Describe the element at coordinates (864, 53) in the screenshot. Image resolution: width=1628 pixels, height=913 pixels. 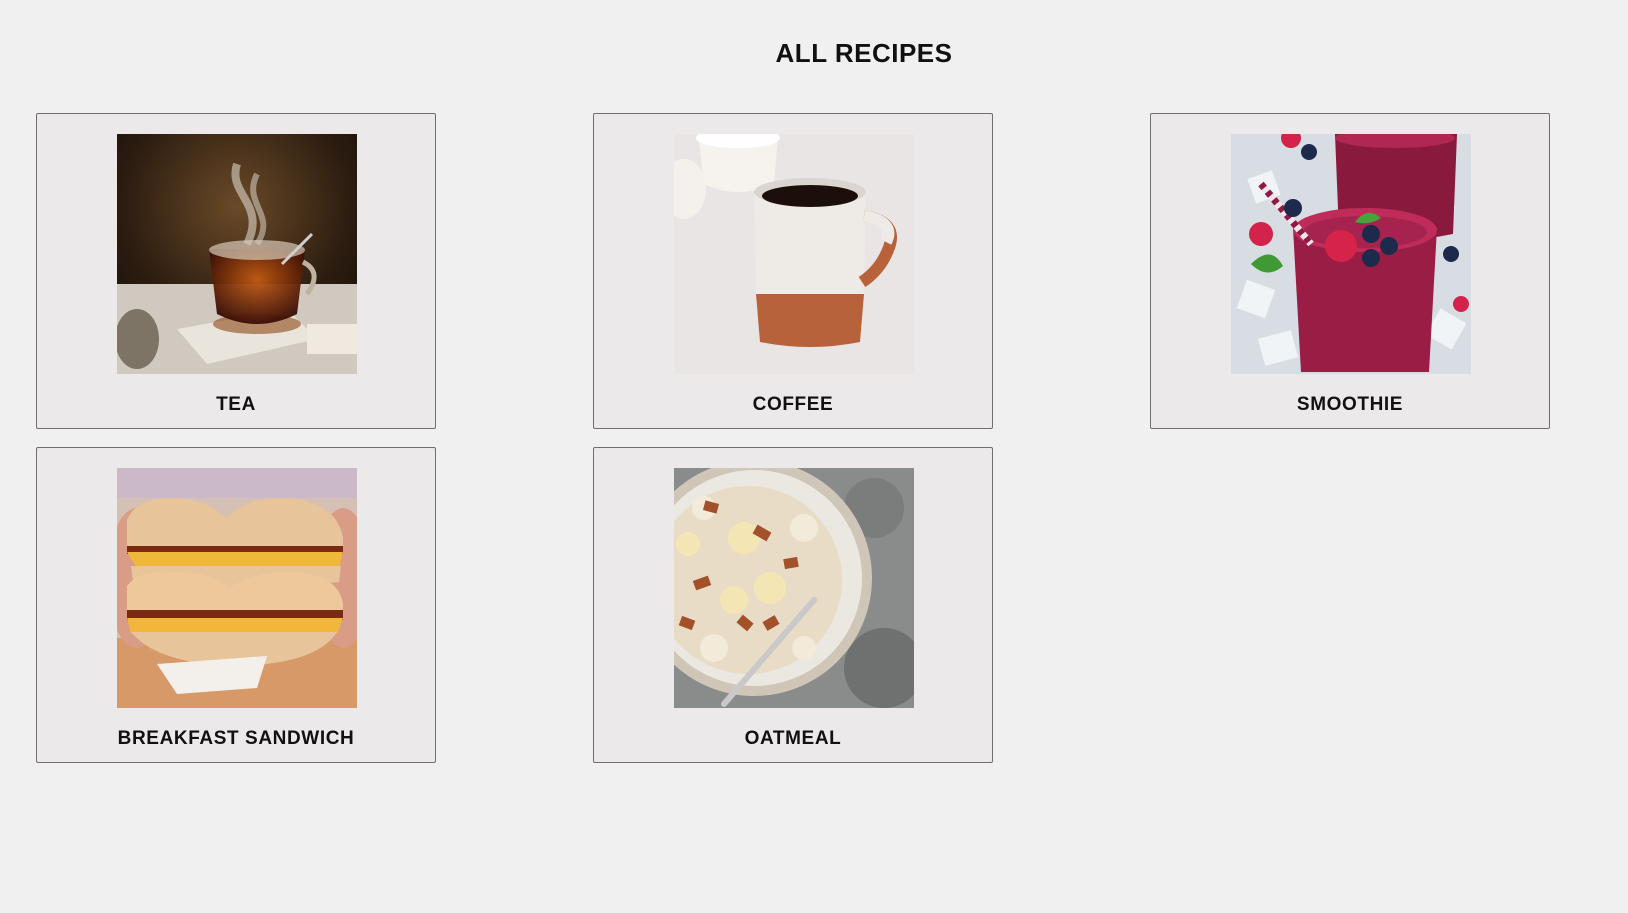
I see `page-title: ALL RECIPES` at that location.